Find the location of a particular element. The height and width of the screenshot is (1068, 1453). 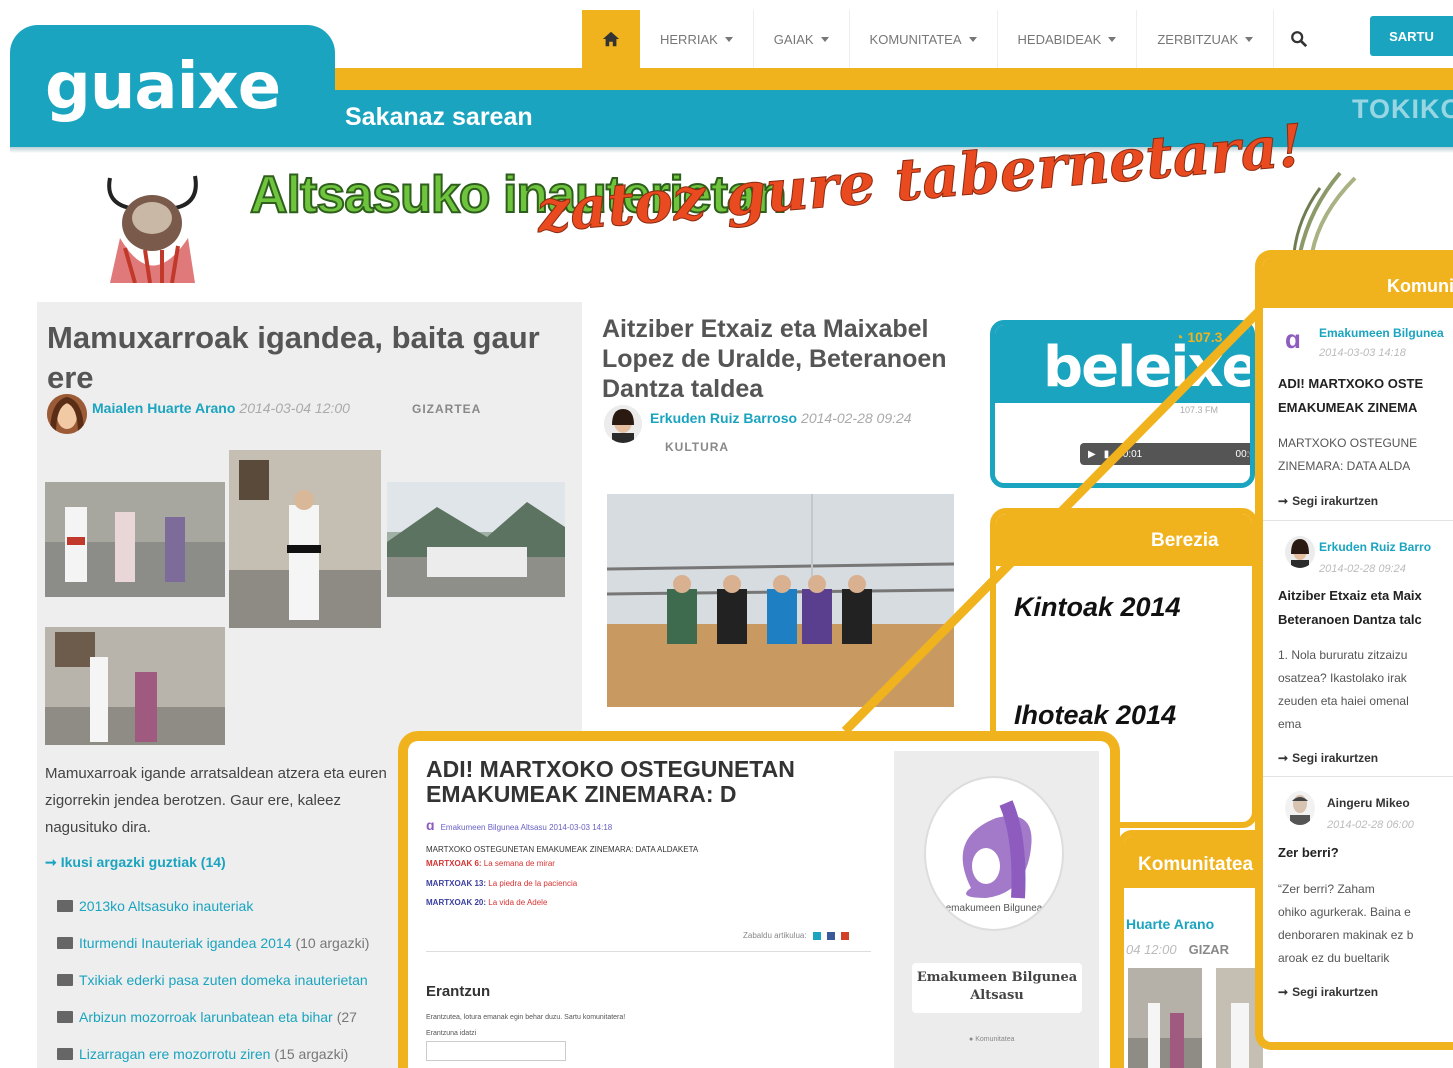

gallery-link: ➞ Ikusi argazki guztiak (14) is located at coordinates (135, 862).